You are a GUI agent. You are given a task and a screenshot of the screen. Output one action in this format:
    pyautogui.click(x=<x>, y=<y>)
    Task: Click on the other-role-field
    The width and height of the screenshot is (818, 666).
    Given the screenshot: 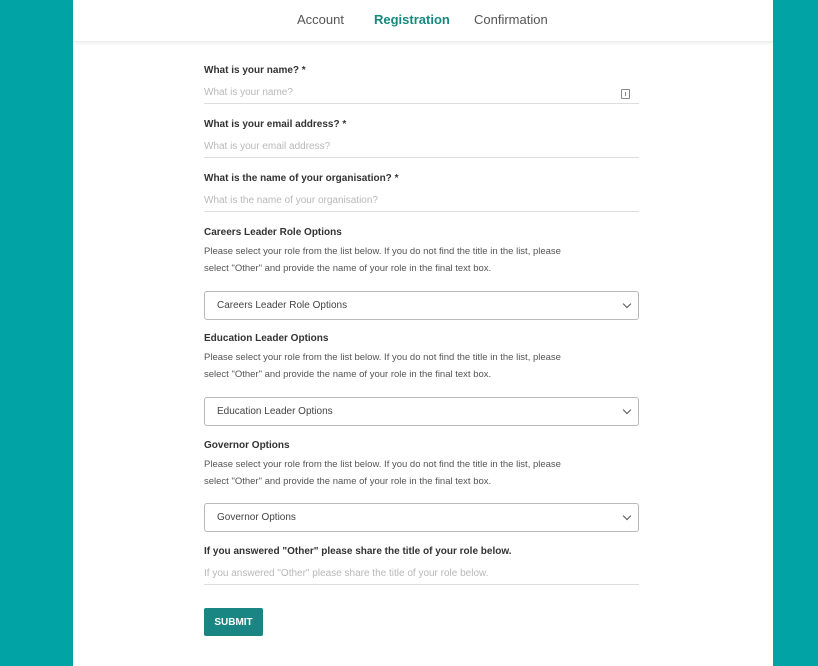 What is the action you would take?
    pyautogui.click(x=421, y=574)
    